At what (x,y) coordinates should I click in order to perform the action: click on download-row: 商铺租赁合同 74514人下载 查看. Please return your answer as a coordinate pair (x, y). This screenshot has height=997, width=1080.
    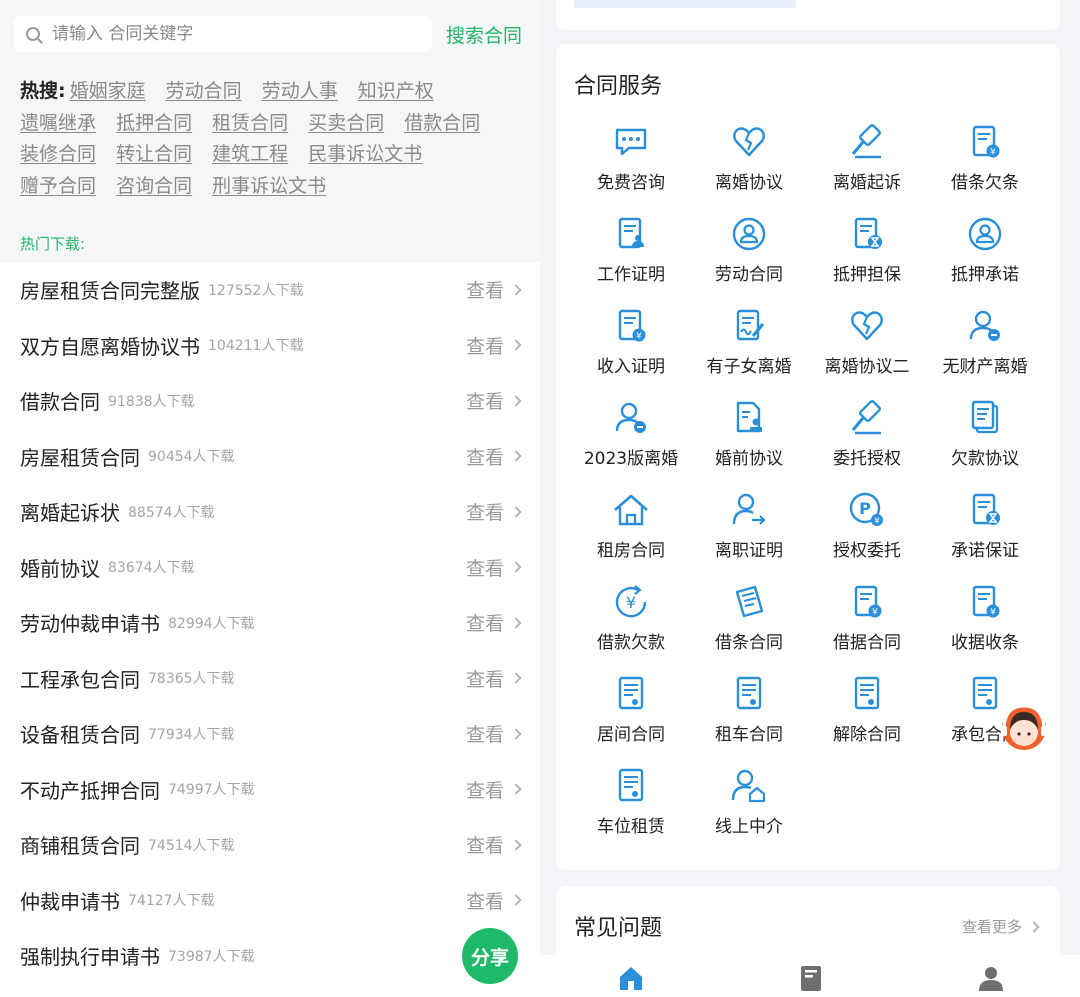
    Looking at the image, I should click on (270, 845).